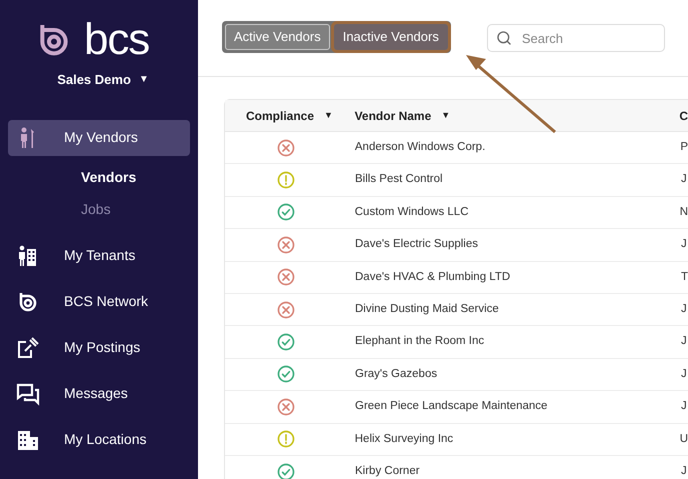  I want to click on vendor-name: Helix Surveying Inc, so click(404, 439).